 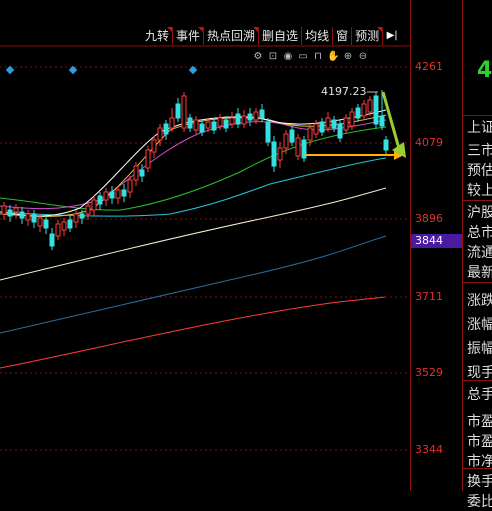 What do you see at coordinates (303, 57) in the screenshot?
I see `bag-icon: ▭` at bounding box center [303, 57].